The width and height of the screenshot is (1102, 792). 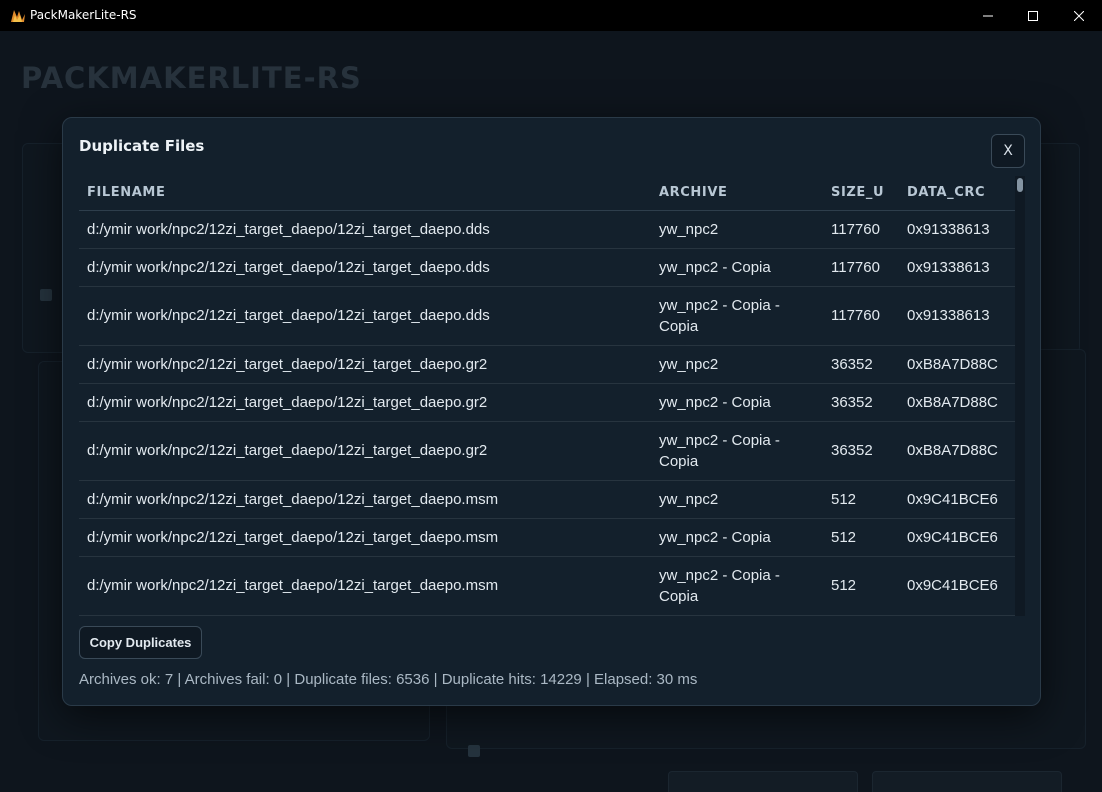 I want to click on column-header-size-u: SIZE_U, so click(x=861, y=193).